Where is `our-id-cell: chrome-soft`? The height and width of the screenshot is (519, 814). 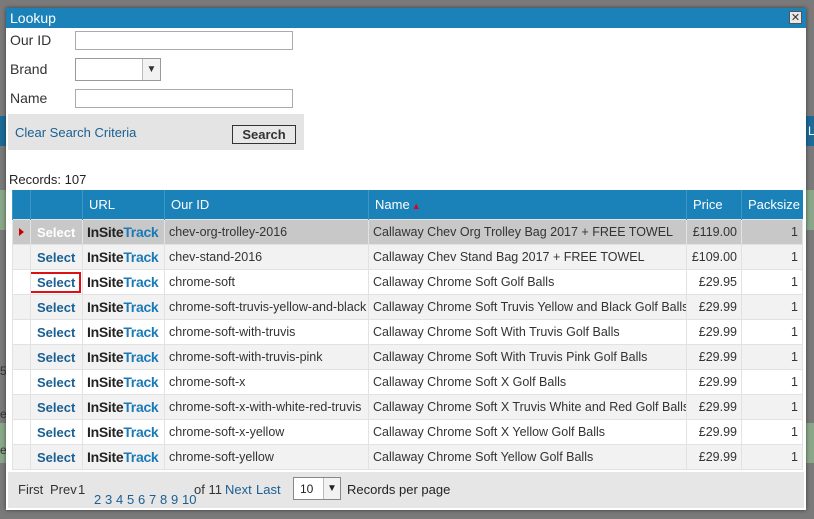
our-id-cell: chrome-soft is located at coordinates (266, 282).